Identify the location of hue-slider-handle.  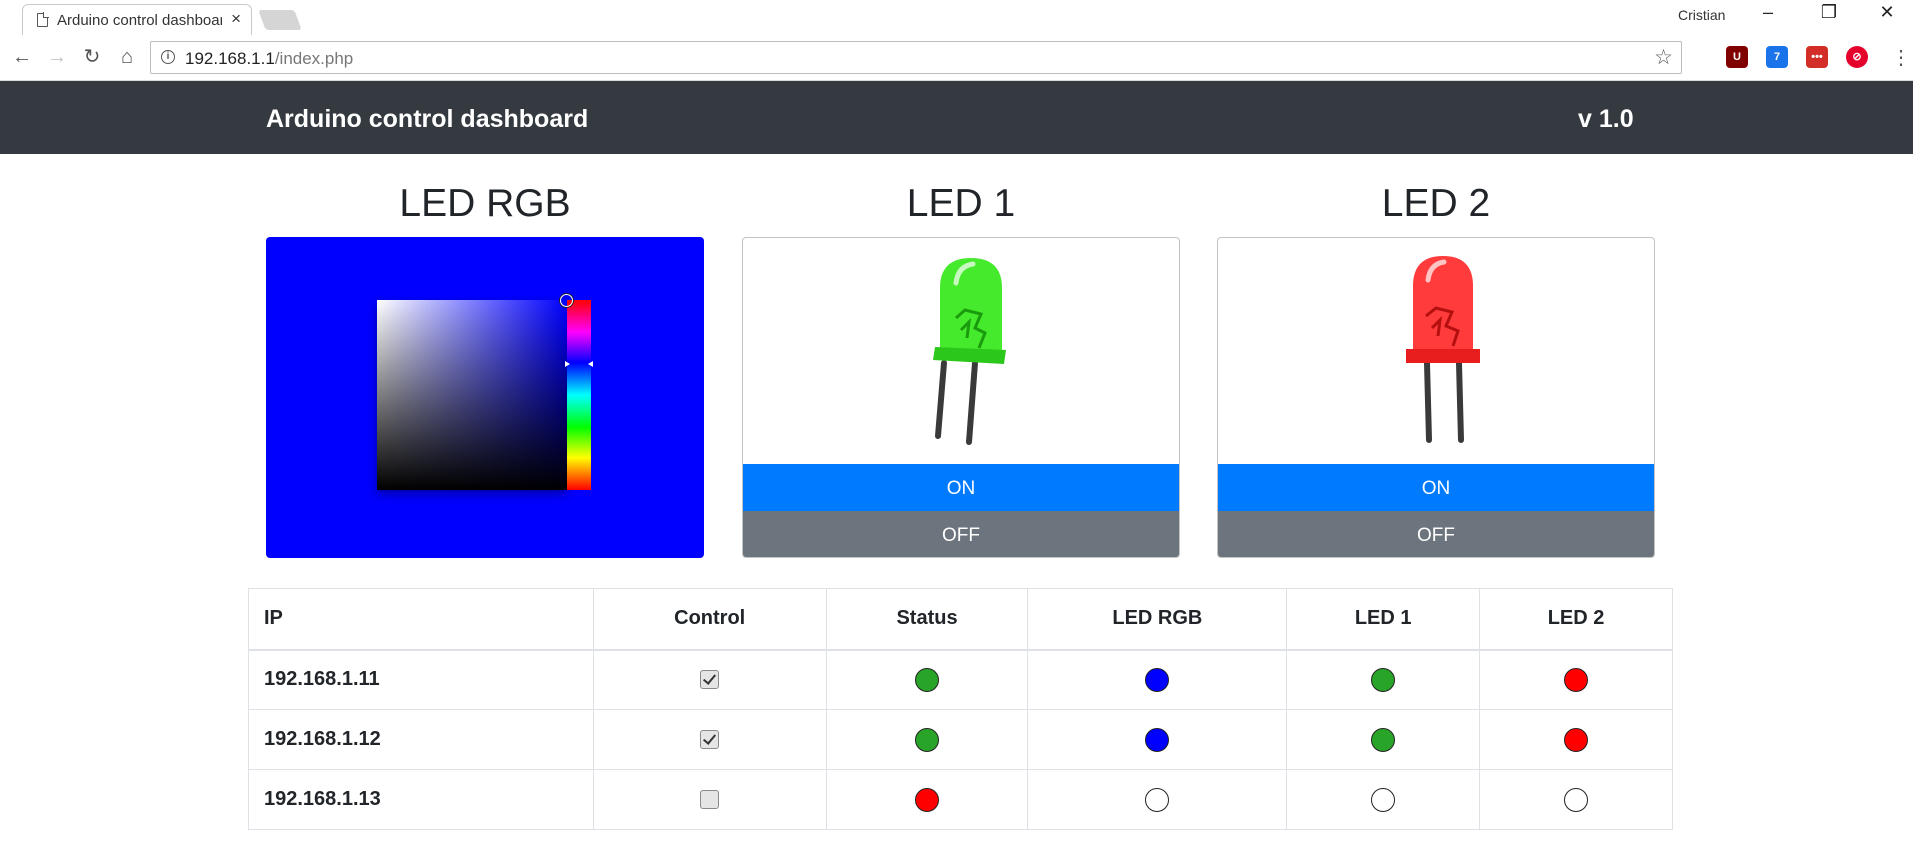
(579, 364).